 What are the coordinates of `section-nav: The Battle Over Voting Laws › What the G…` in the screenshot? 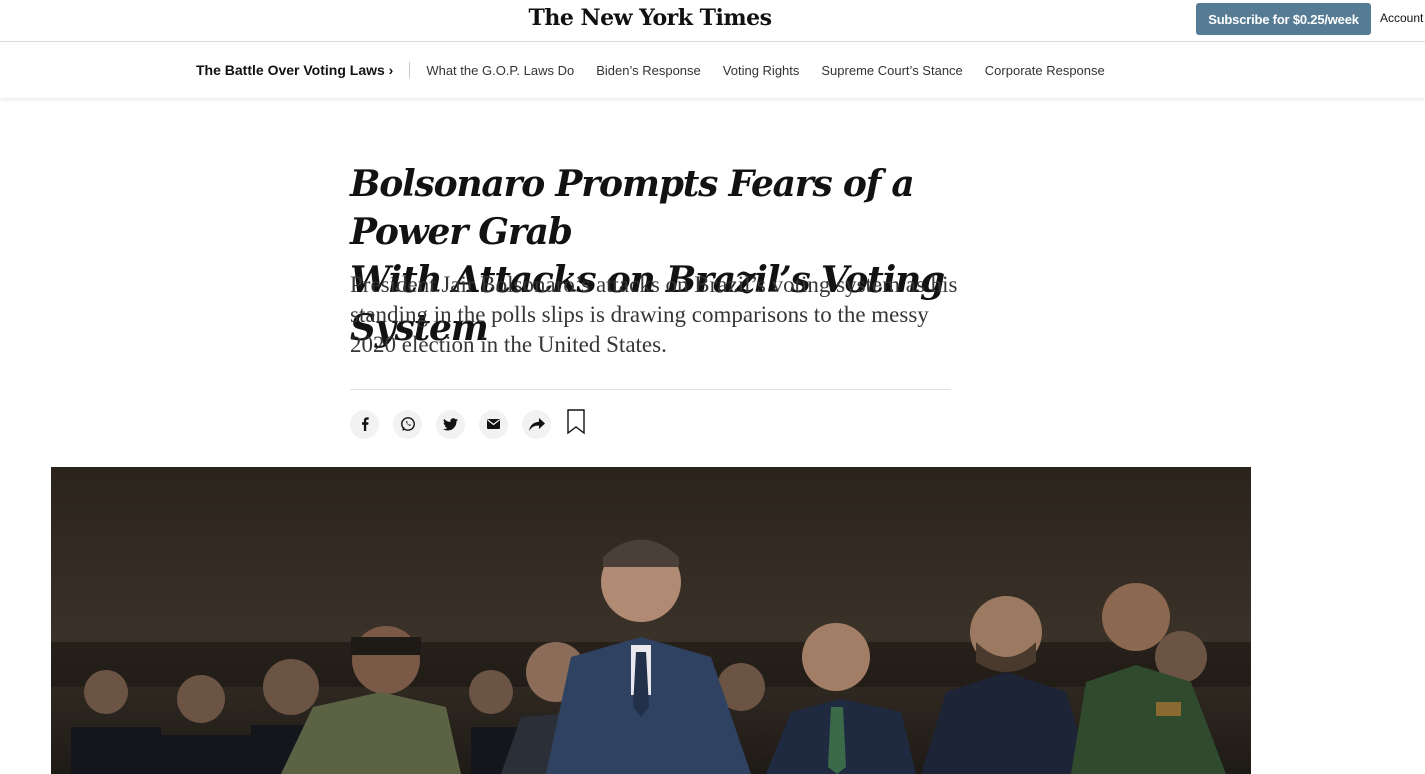 It's located at (712, 70).